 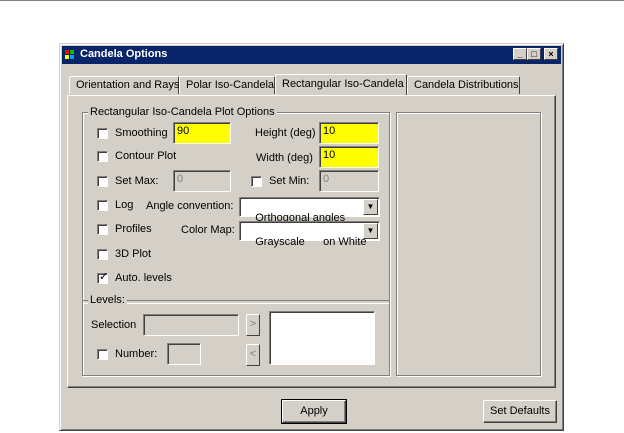 I want to click on set-max-label: Set Max:, so click(x=137, y=181).